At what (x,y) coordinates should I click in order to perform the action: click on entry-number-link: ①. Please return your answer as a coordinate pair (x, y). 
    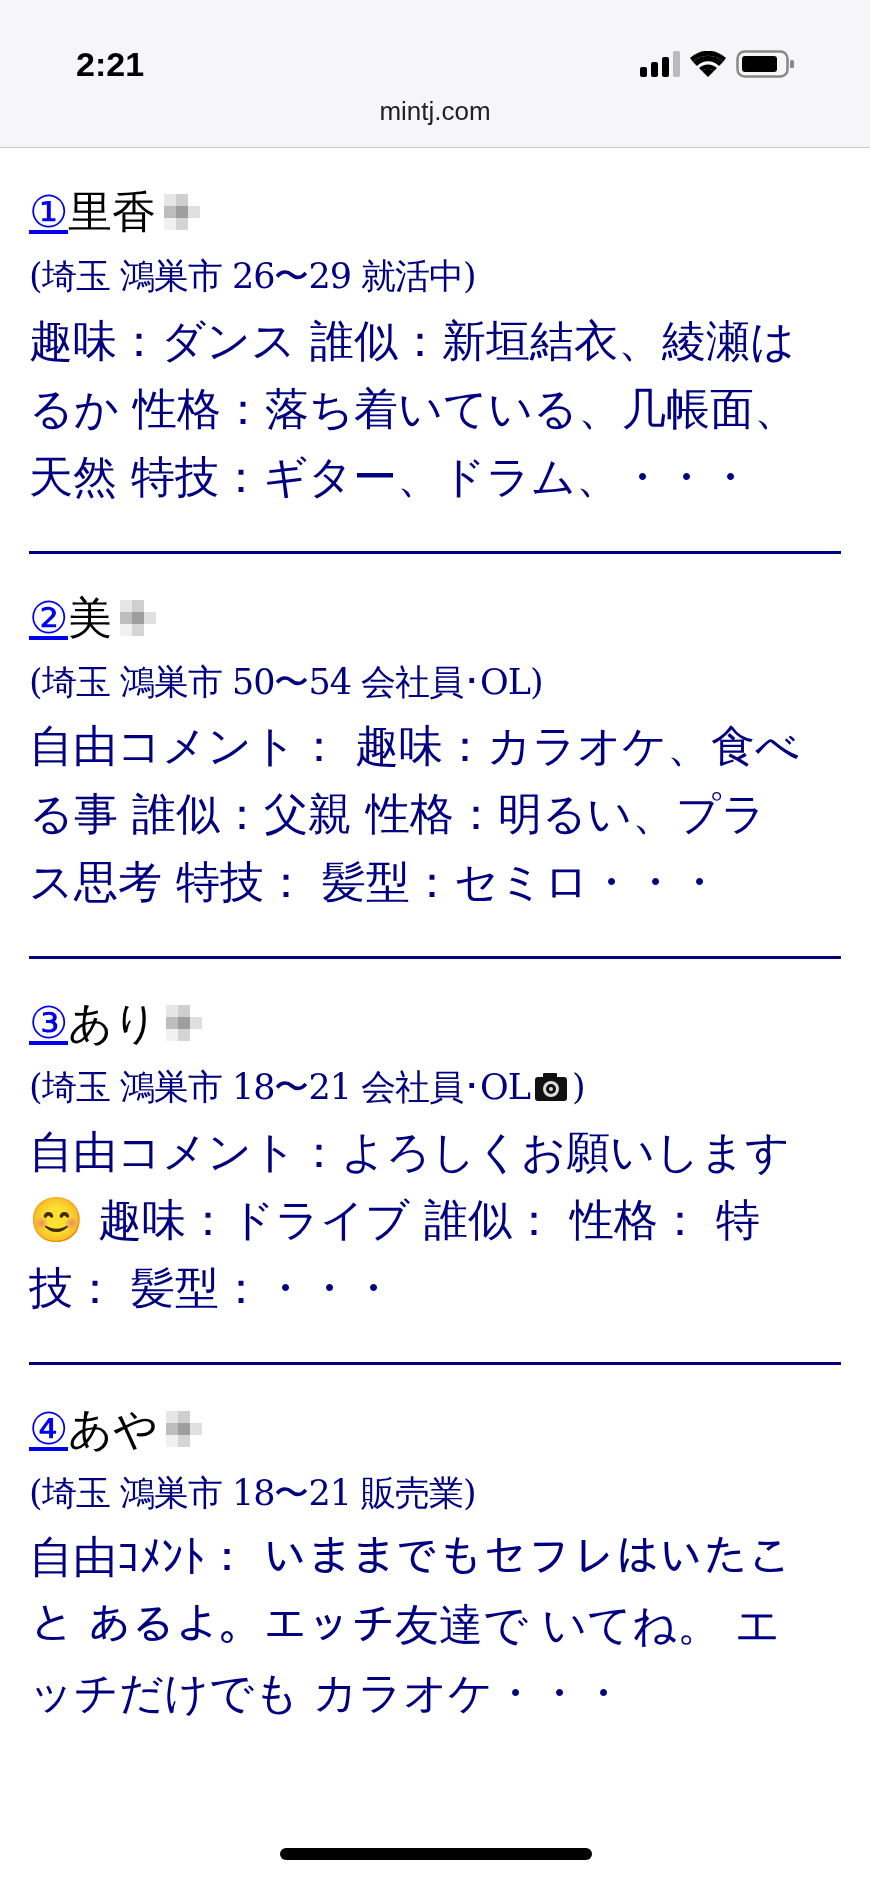
    Looking at the image, I should click on (48, 212).